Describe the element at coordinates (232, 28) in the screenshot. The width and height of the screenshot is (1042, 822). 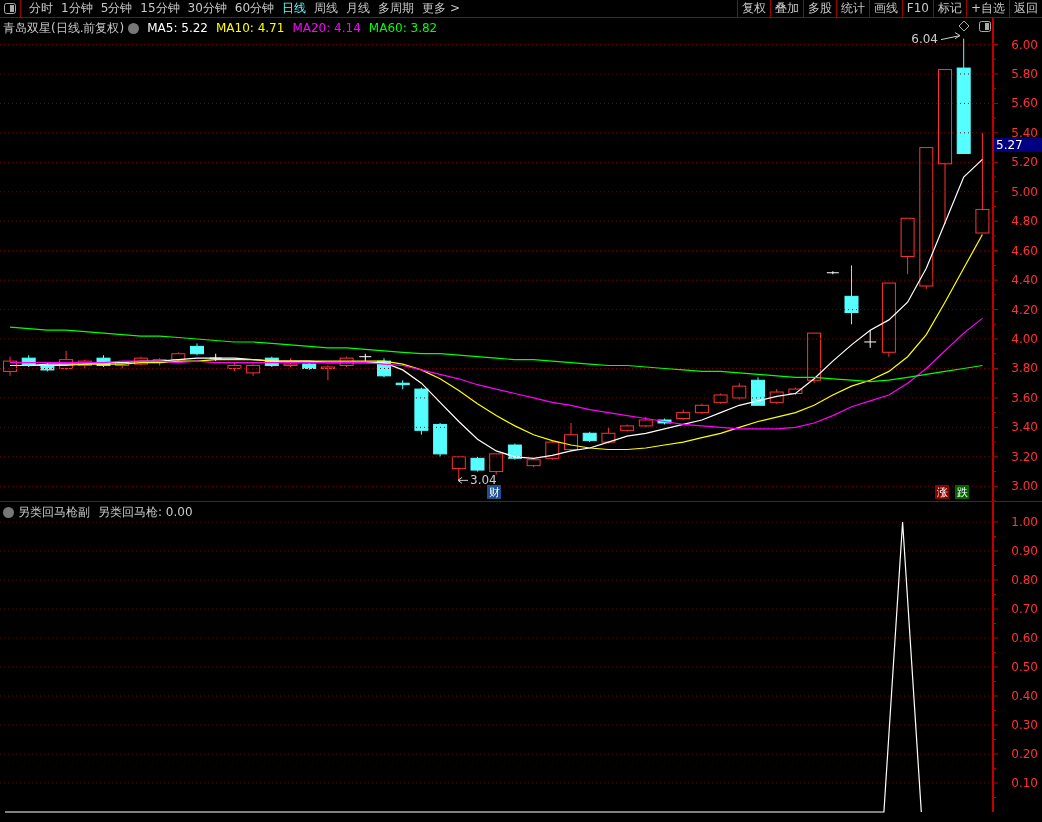
I see `series-name: MA10` at that location.